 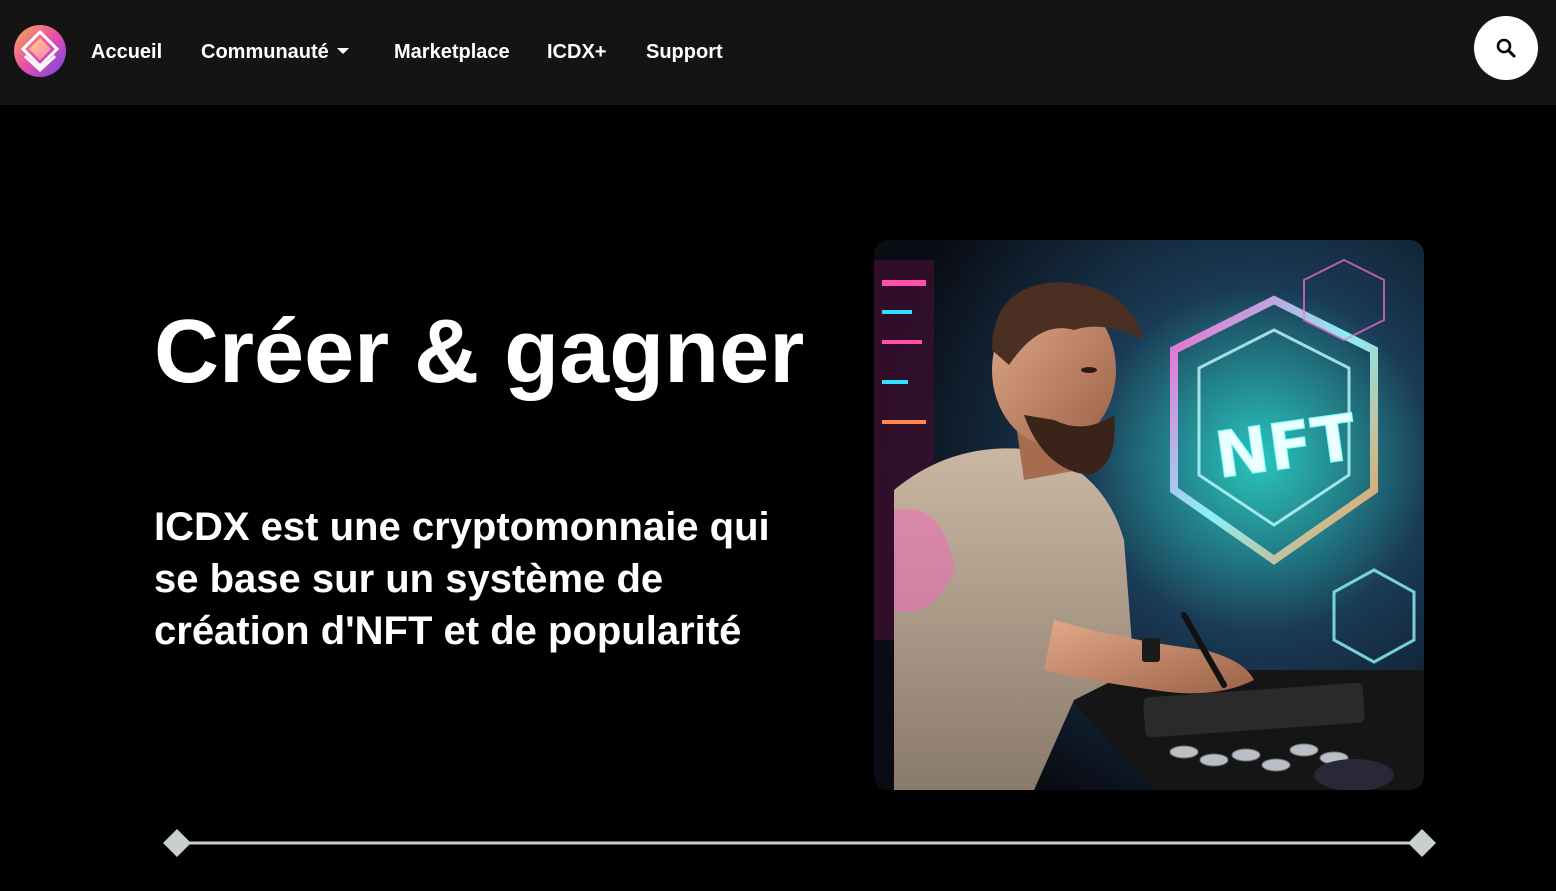 What do you see at coordinates (265, 52) in the screenshot?
I see `nav-communaute-label: Communauté` at bounding box center [265, 52].